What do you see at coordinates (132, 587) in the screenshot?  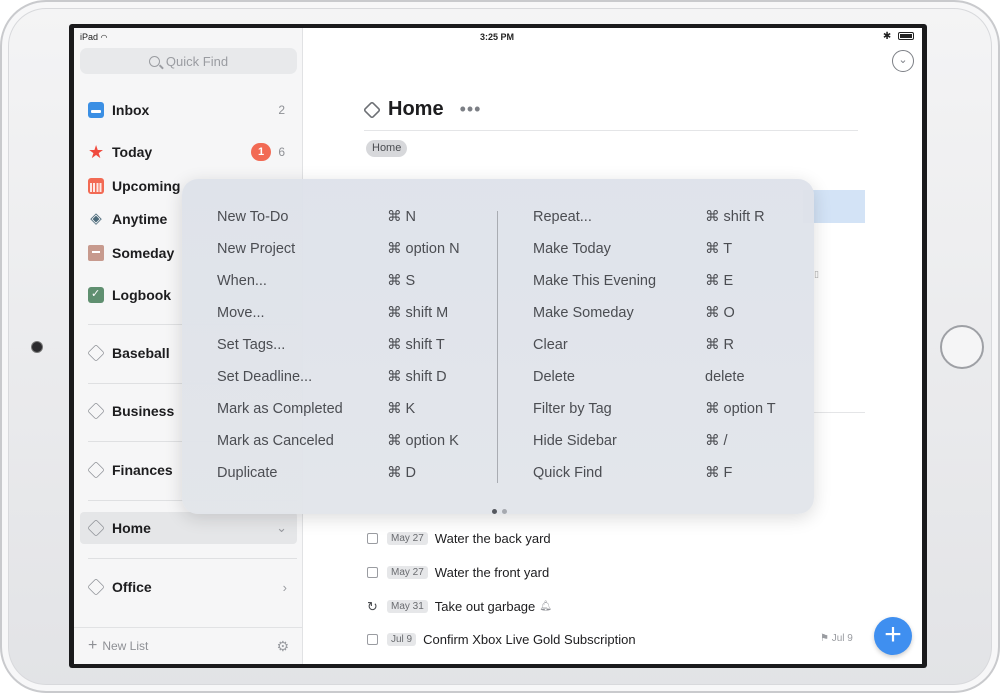 I see `sidebar-item-label: Office` at bounding box center [132, 587].